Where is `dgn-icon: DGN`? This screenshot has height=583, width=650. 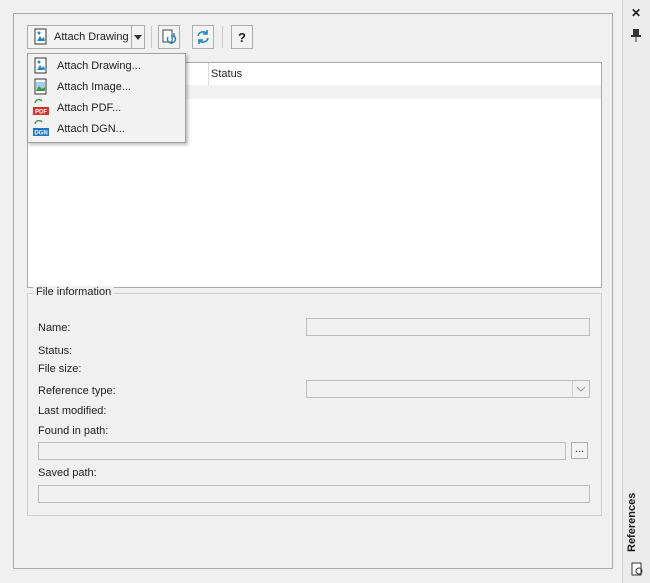
dgn-icon: DGN is located at coordinates (41, 128).